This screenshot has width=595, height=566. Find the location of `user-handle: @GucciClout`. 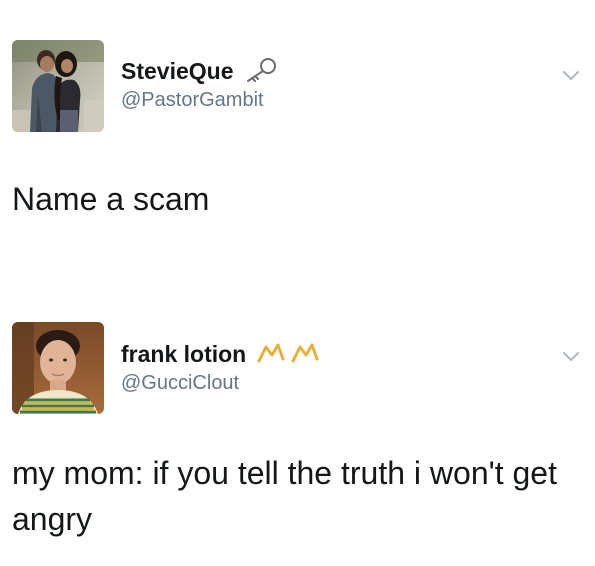

user-handle: @GucciClout is located at coordinates (180, 383).